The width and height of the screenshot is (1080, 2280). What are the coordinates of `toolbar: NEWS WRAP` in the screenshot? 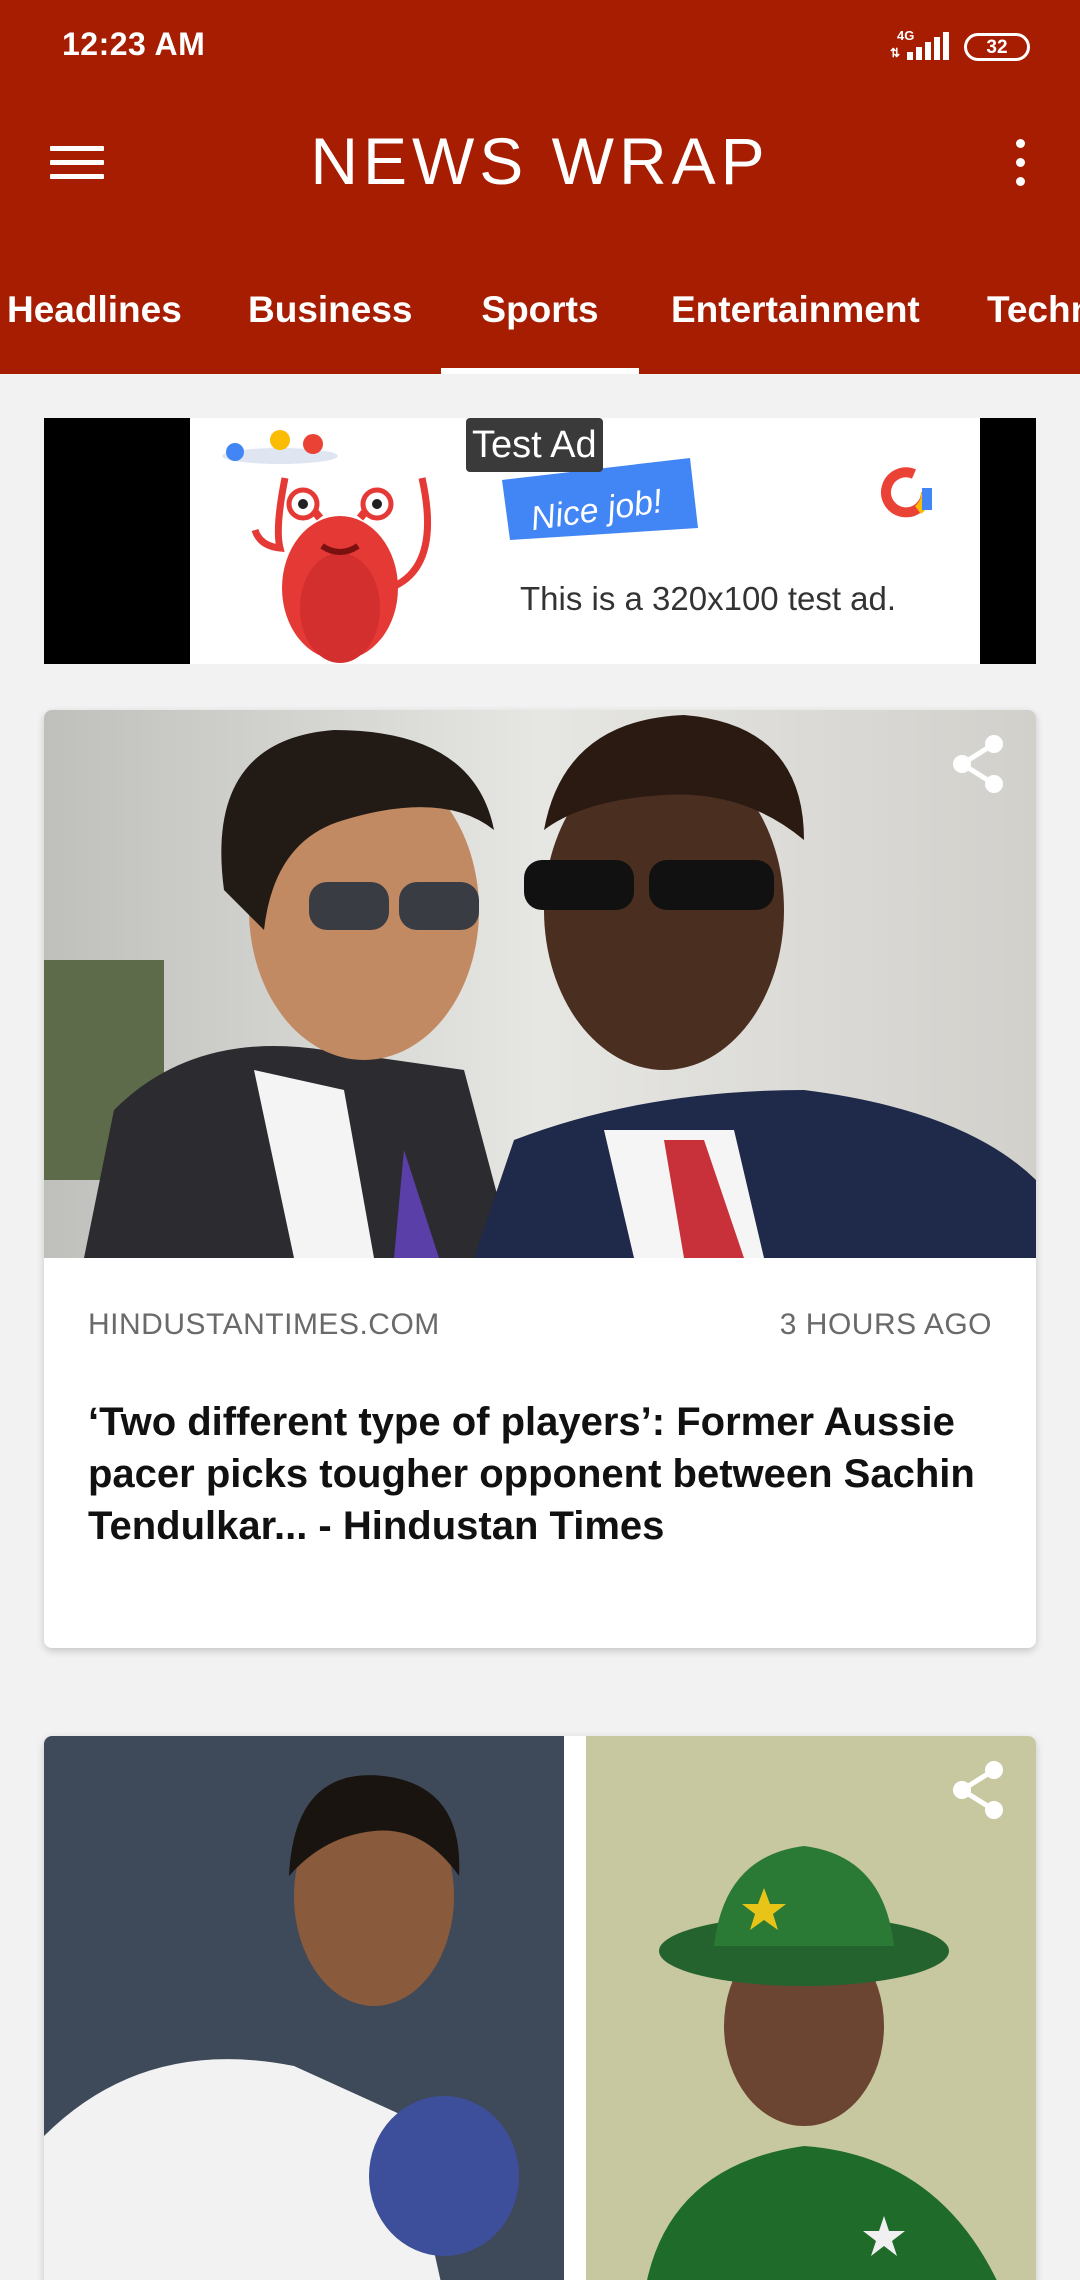 It's located at (540, 163).